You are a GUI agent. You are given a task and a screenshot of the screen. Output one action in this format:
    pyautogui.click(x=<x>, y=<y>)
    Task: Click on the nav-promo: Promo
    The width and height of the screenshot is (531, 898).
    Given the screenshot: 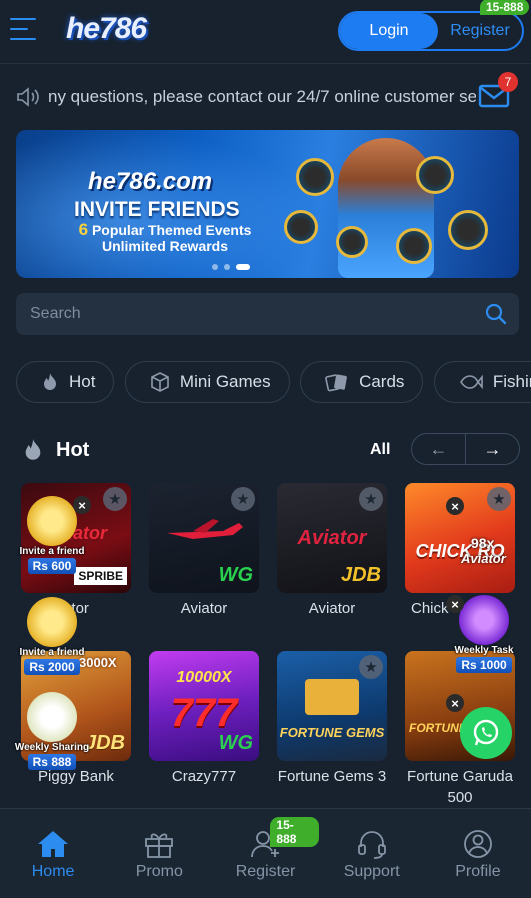 What is the action you would take?
    pyautogui.click(x=159, y=853)
    